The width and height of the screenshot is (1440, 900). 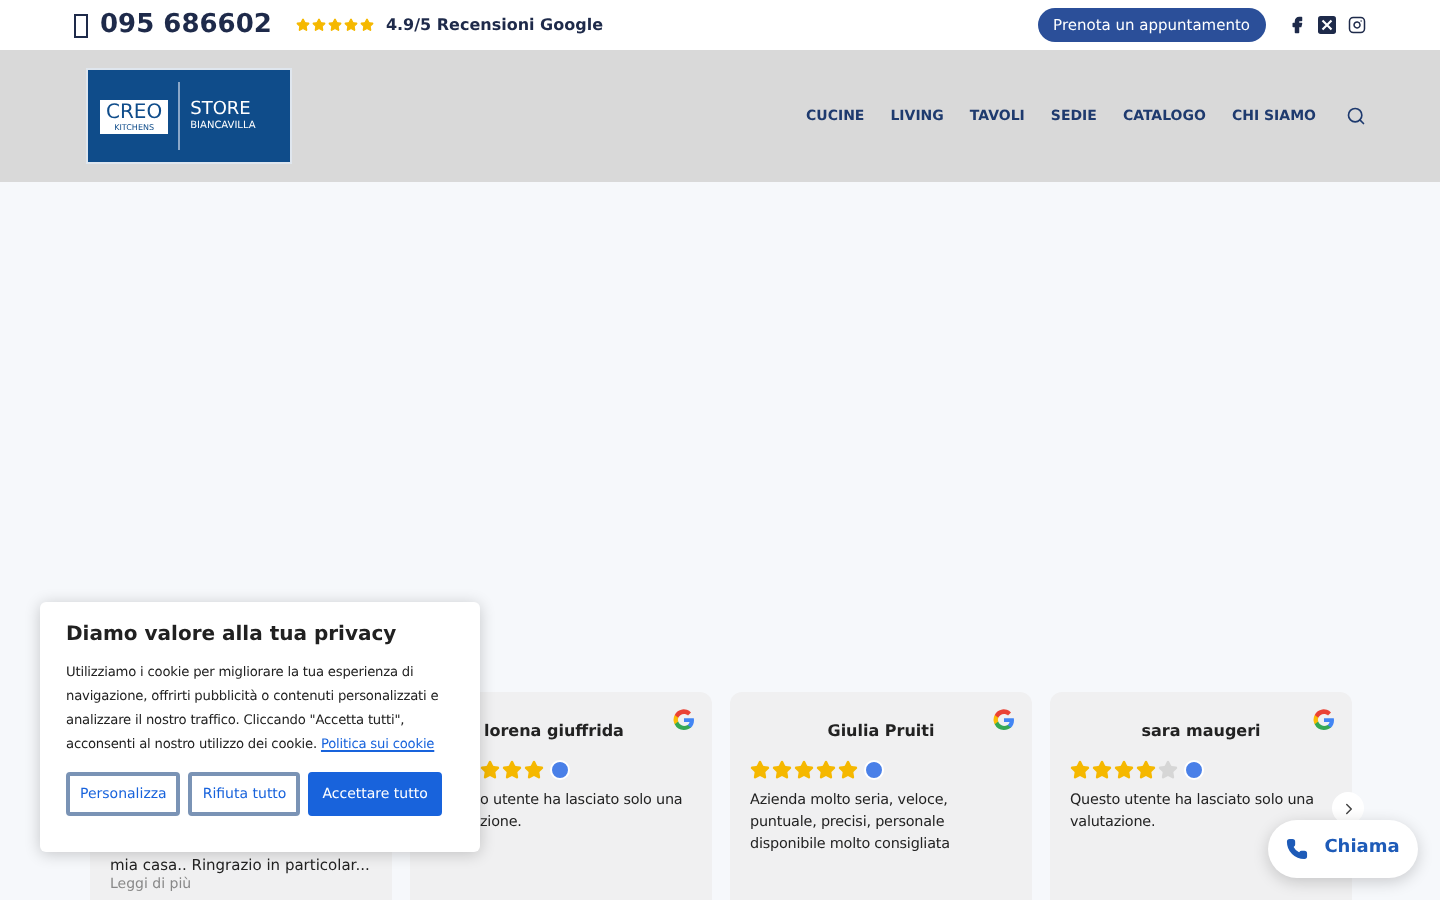 What do you see at coordinates (1201, 732) in the screenshot?
I see `reviewer-name: sara maugeri` at bounding box center [1201, 732].